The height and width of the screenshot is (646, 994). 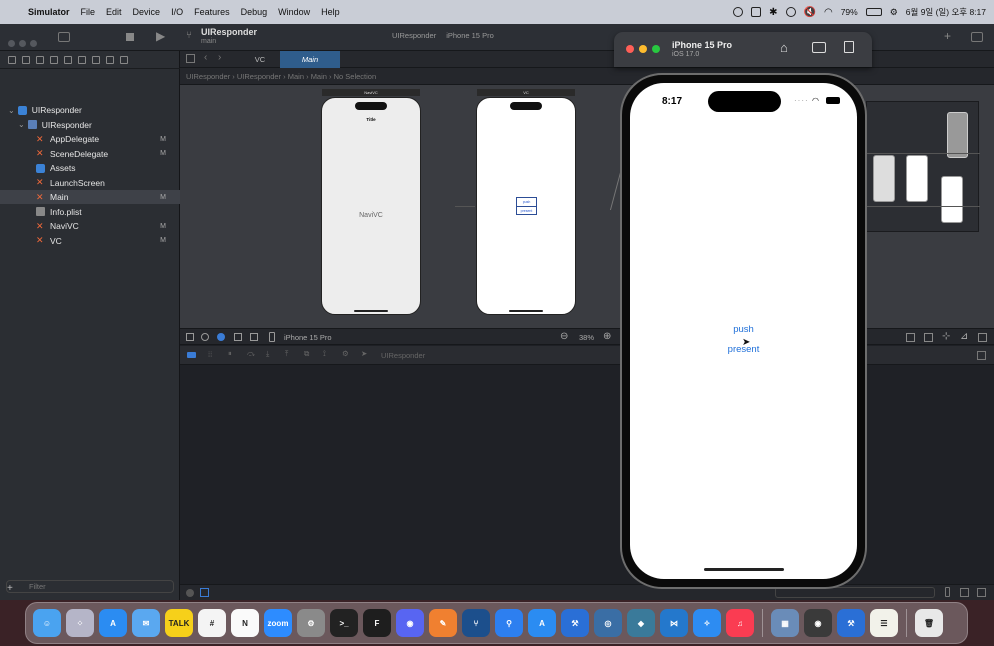 I want to click on run-icon: ▶, so click(x=160, y=36).